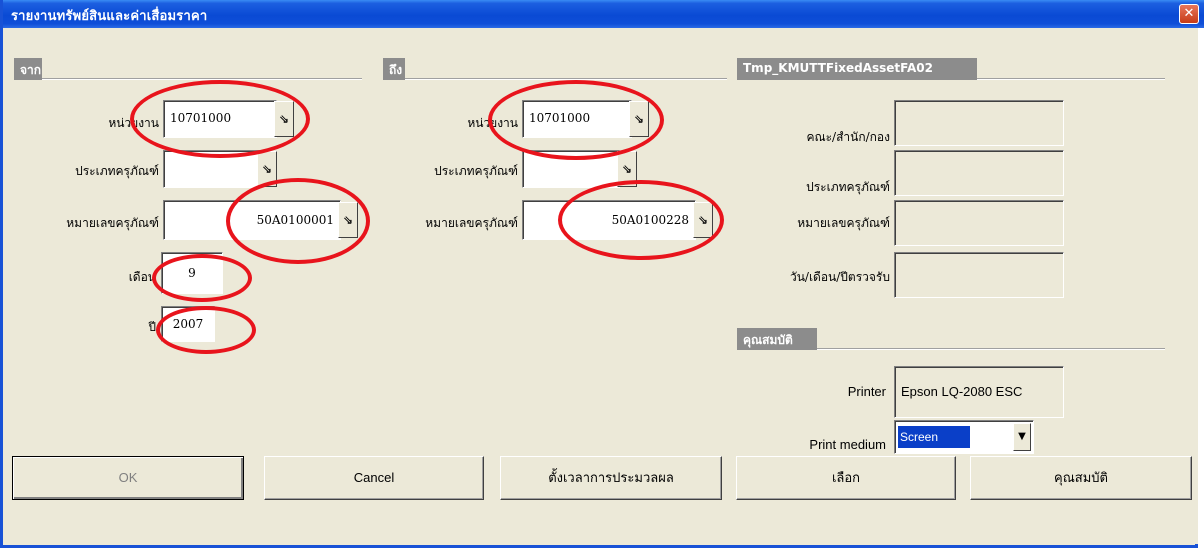  I want to click on info-faculty-label: คณะ/สำนัก/กอง, so click(848, 137).